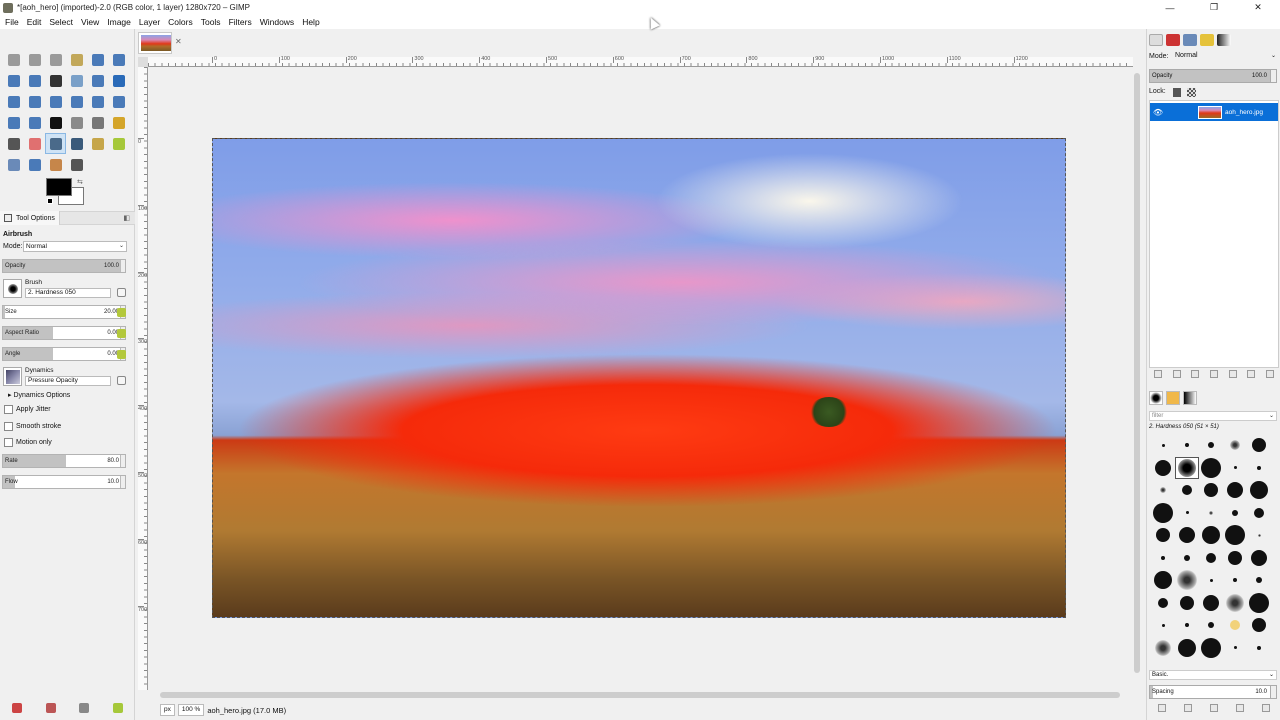 The width and height of the screenshot is (1280, 720). Describe the element at coordinates (50, 708) in the screenshot. I see `restore-options-icon` at that location.